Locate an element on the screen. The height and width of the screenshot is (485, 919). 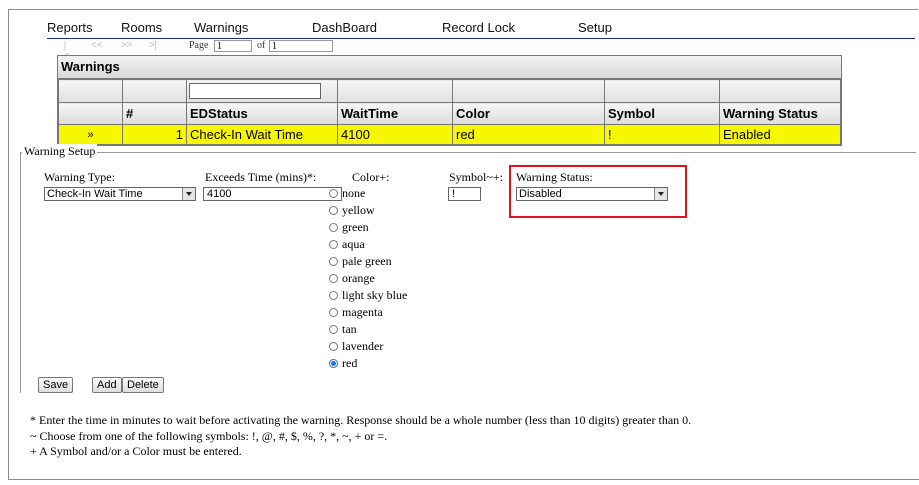
page-frame-bottom is located at coordinates (463, 479).